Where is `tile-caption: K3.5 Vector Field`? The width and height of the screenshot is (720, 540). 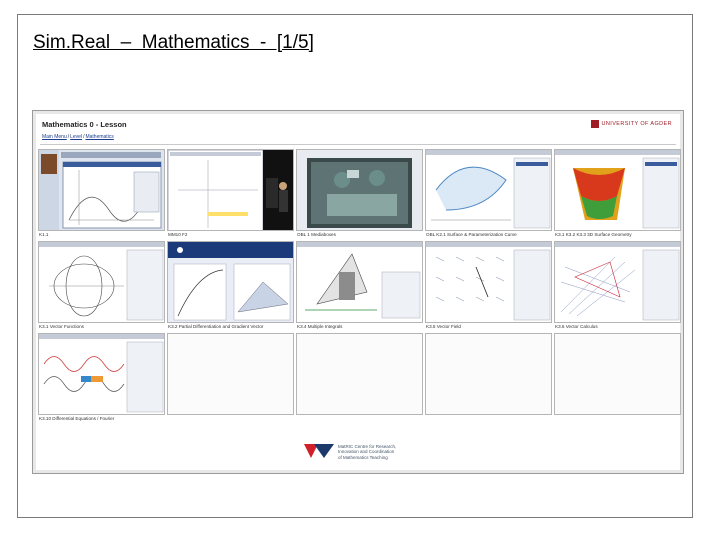
tile-caption: K3.5 Vector Field is located at coordinates (443, 326).